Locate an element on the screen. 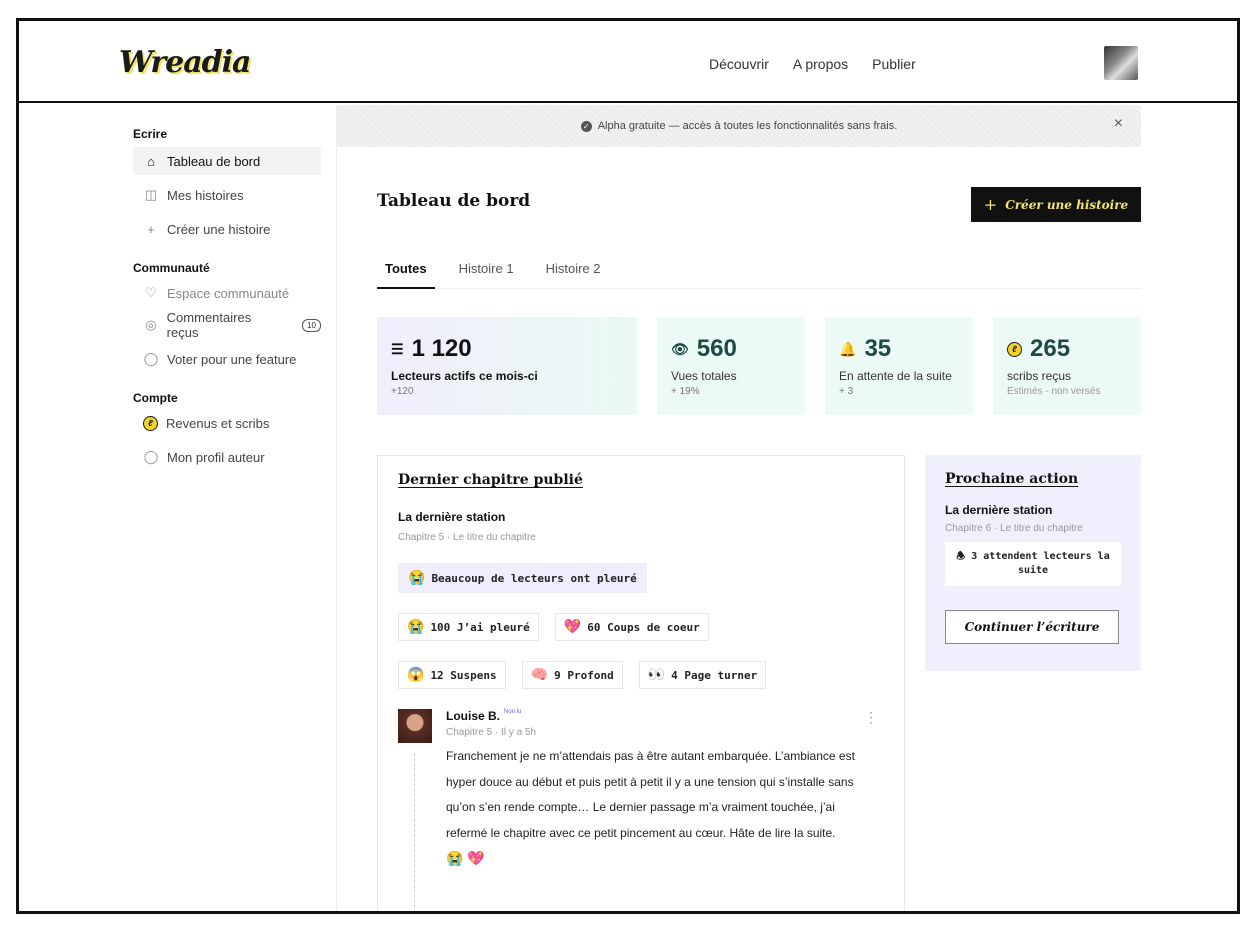 The height and width of the screenshot is (932, 1256). close-icon: × is located at coordinates (1118, 124).